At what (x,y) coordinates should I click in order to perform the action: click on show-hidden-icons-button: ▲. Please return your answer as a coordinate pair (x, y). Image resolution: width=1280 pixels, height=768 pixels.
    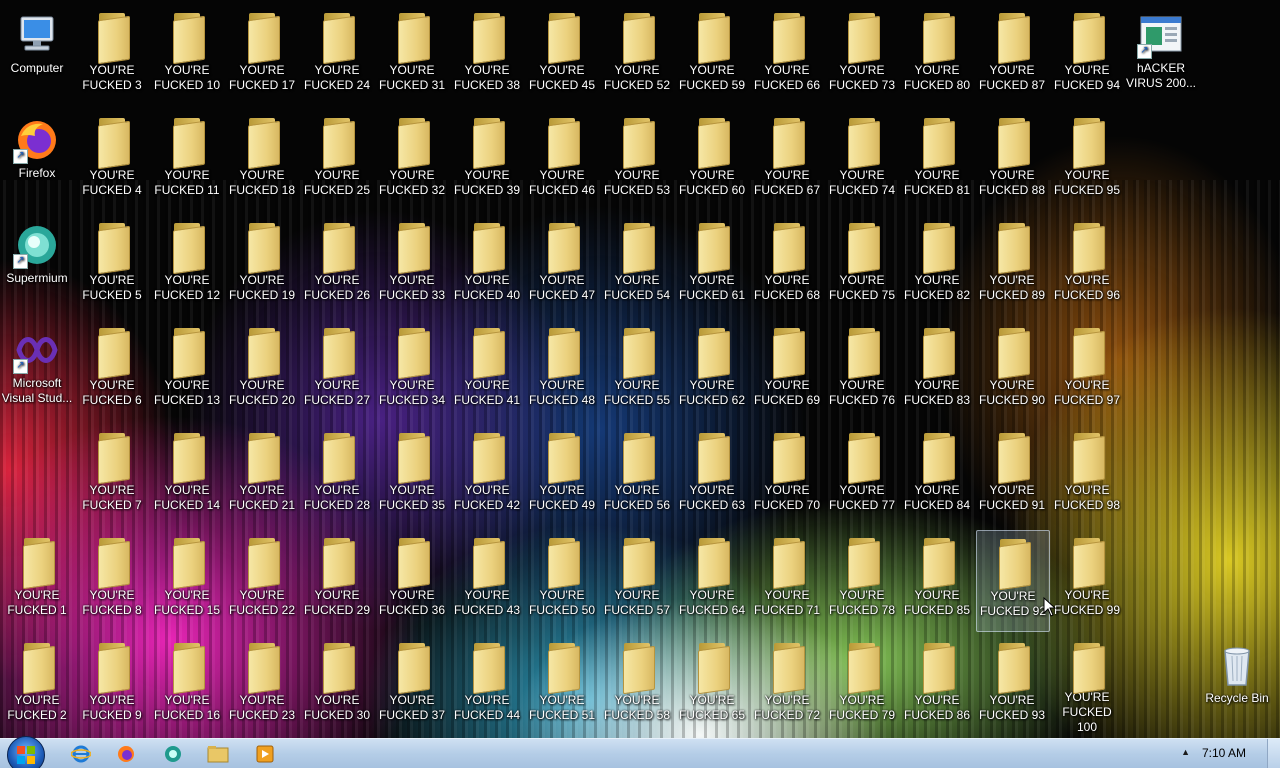
    Looking at the image, I should click on (1185, 752).